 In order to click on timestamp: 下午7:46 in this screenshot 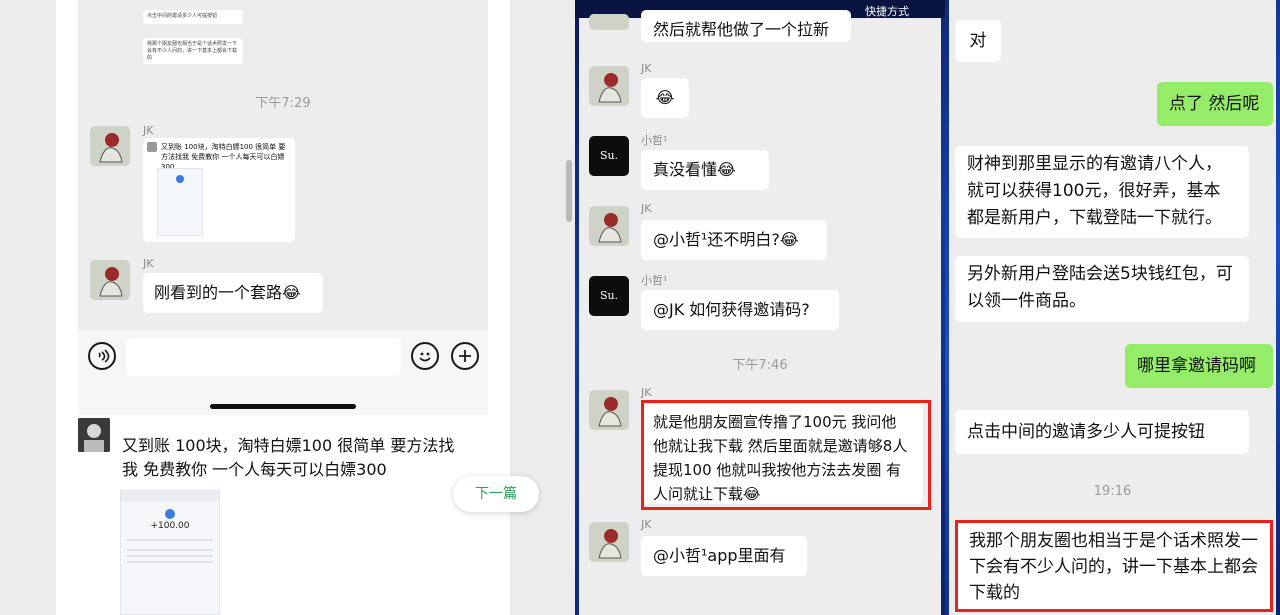, I will do `click(760, 365)`.